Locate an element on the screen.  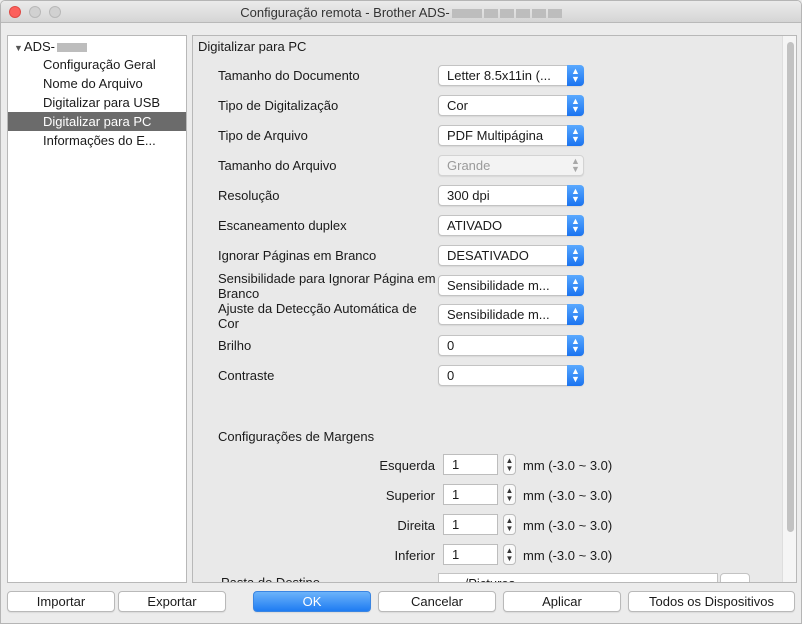
document-size-select: Letter 8.5x11in (... ▲ ▼ is located at coordinates (511, 75).